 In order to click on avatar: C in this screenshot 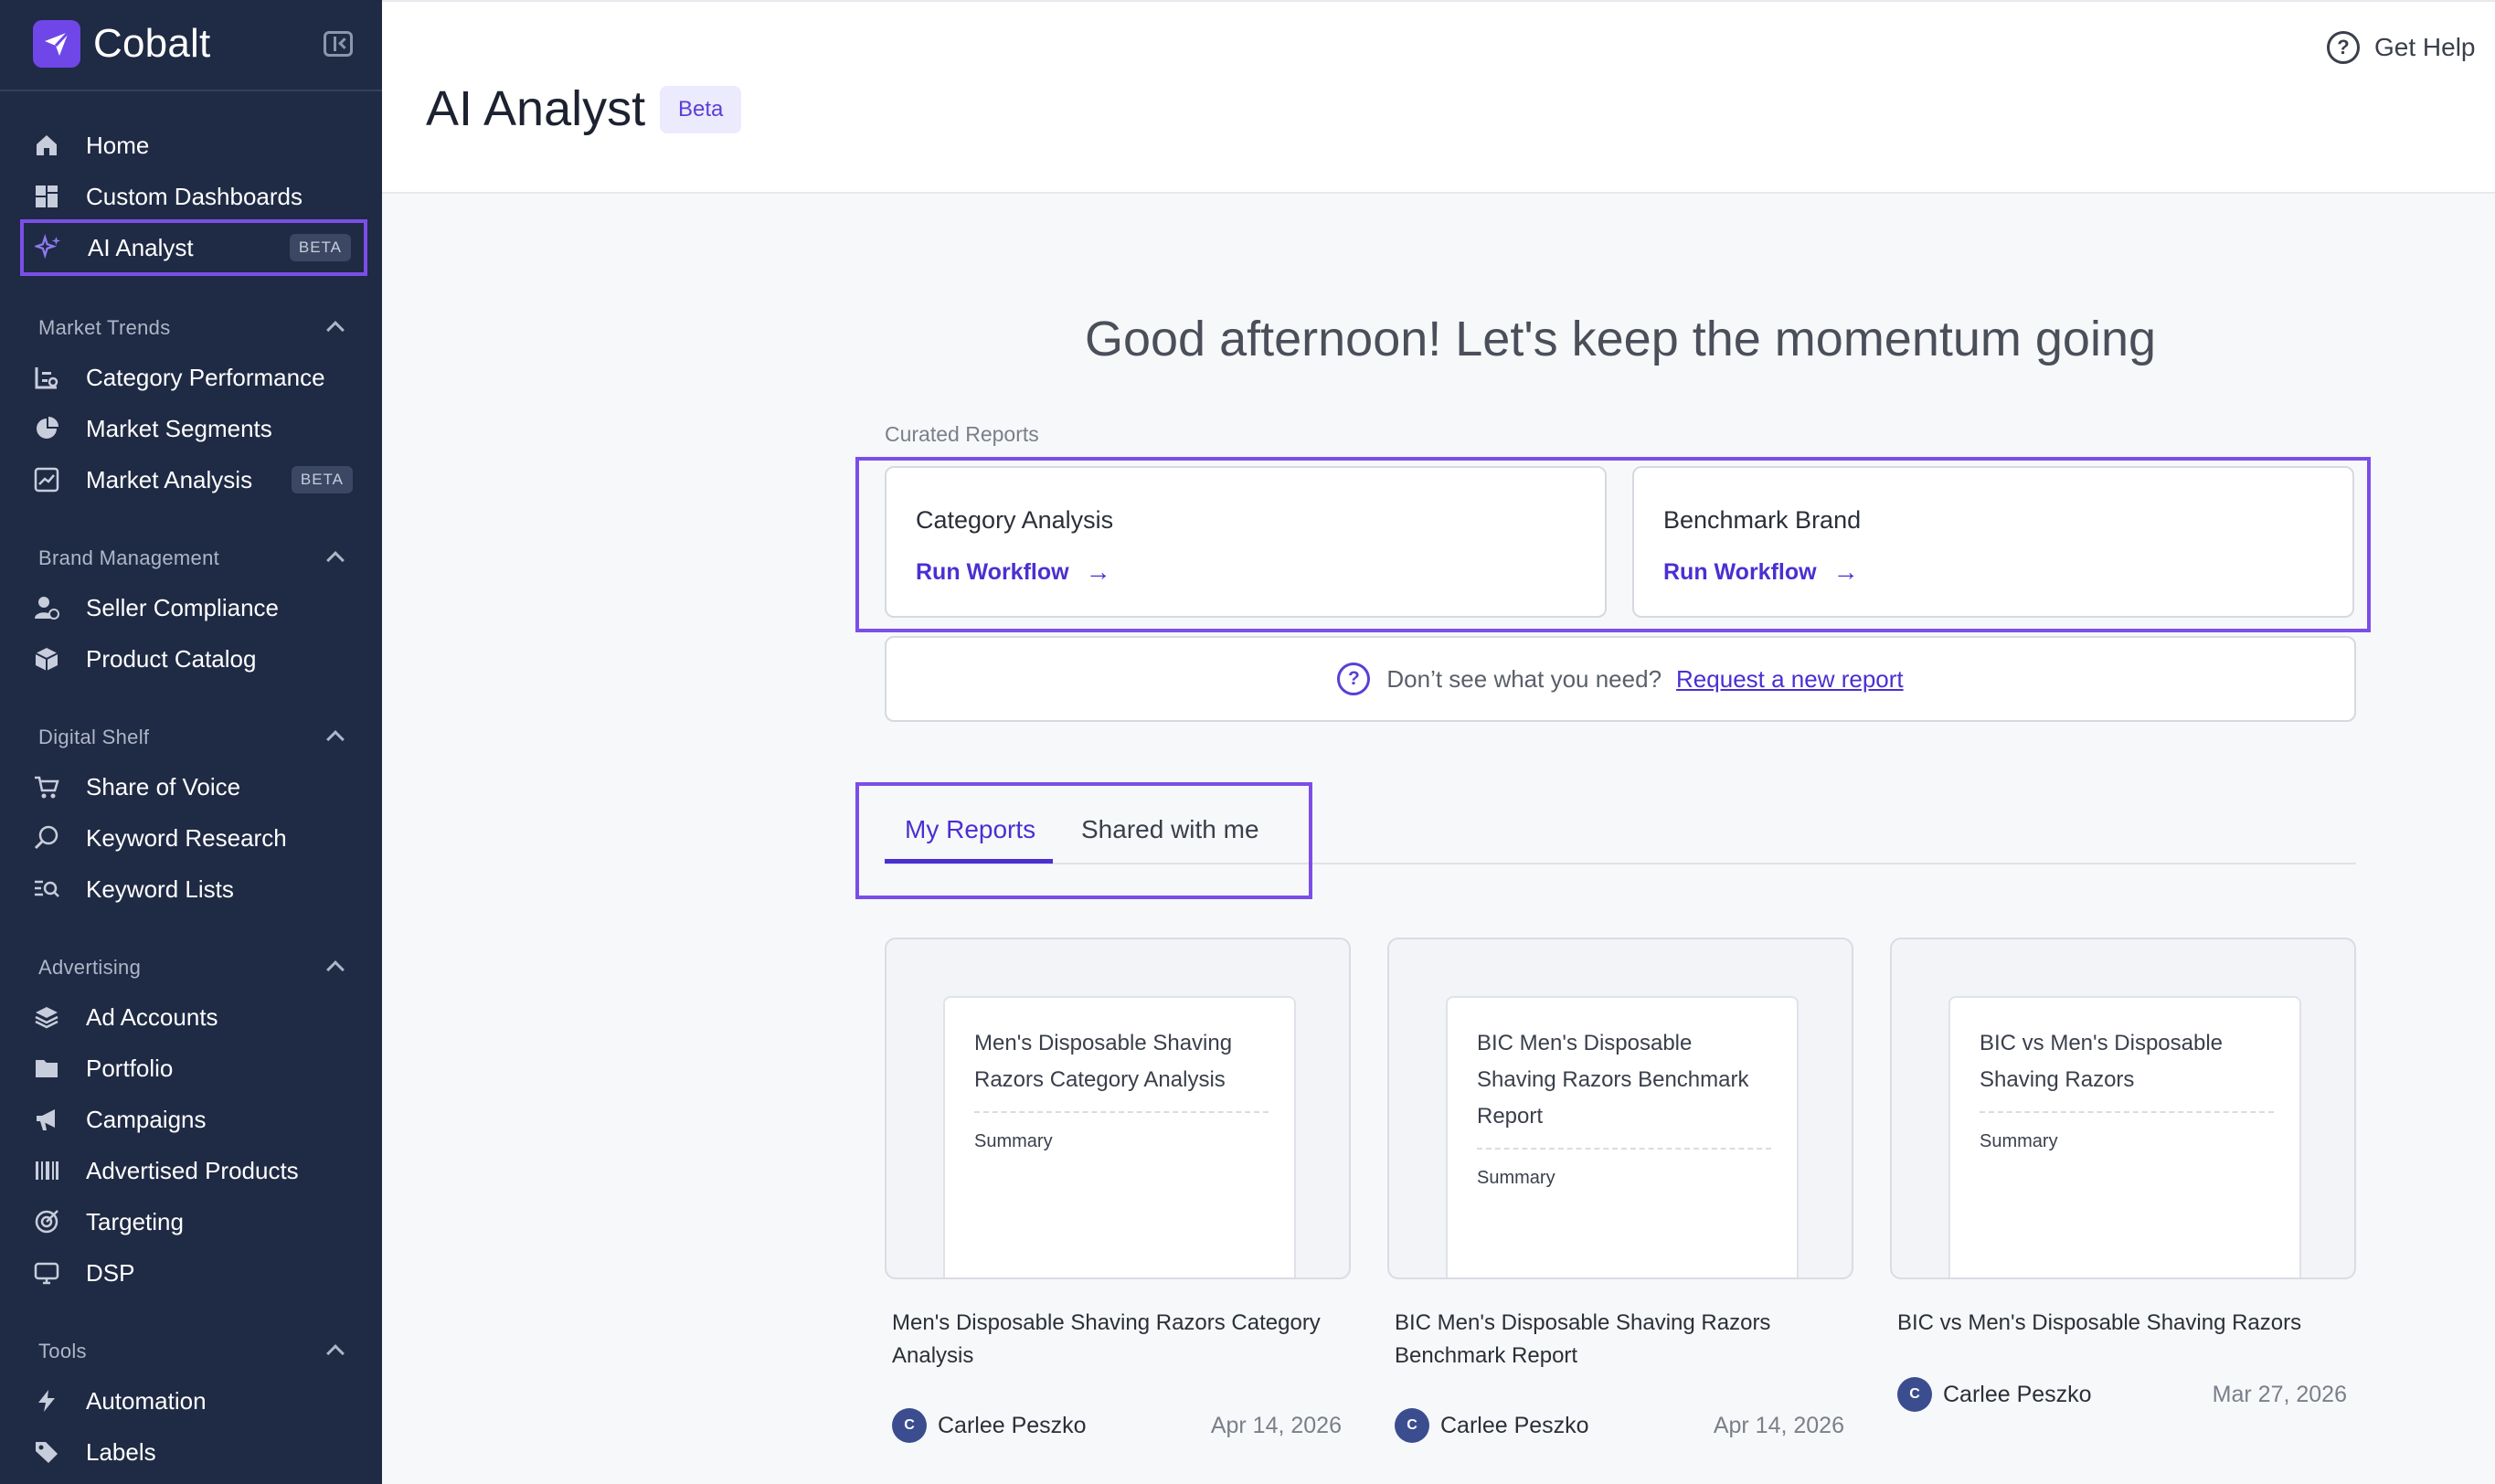, I will do `click(909, 1425)`.